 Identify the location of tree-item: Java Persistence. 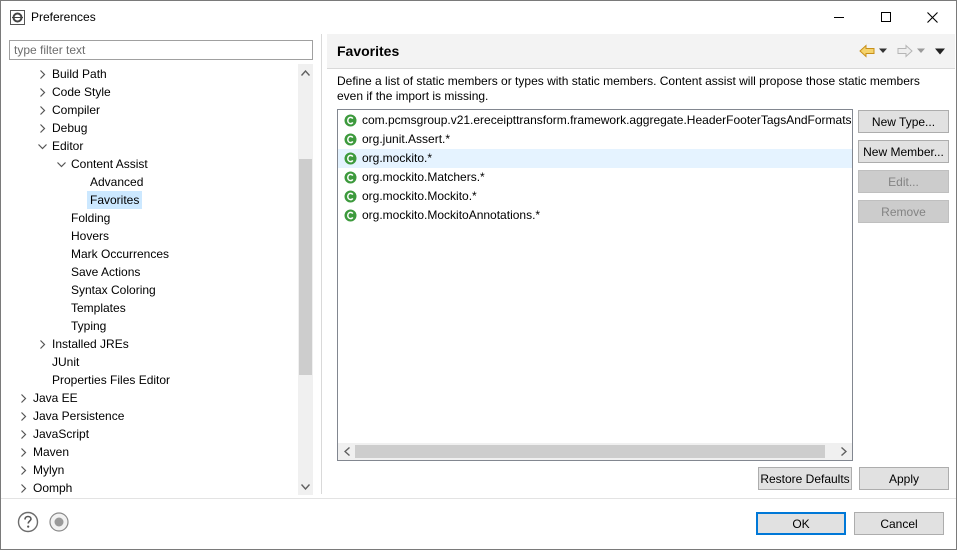
(151, 416).